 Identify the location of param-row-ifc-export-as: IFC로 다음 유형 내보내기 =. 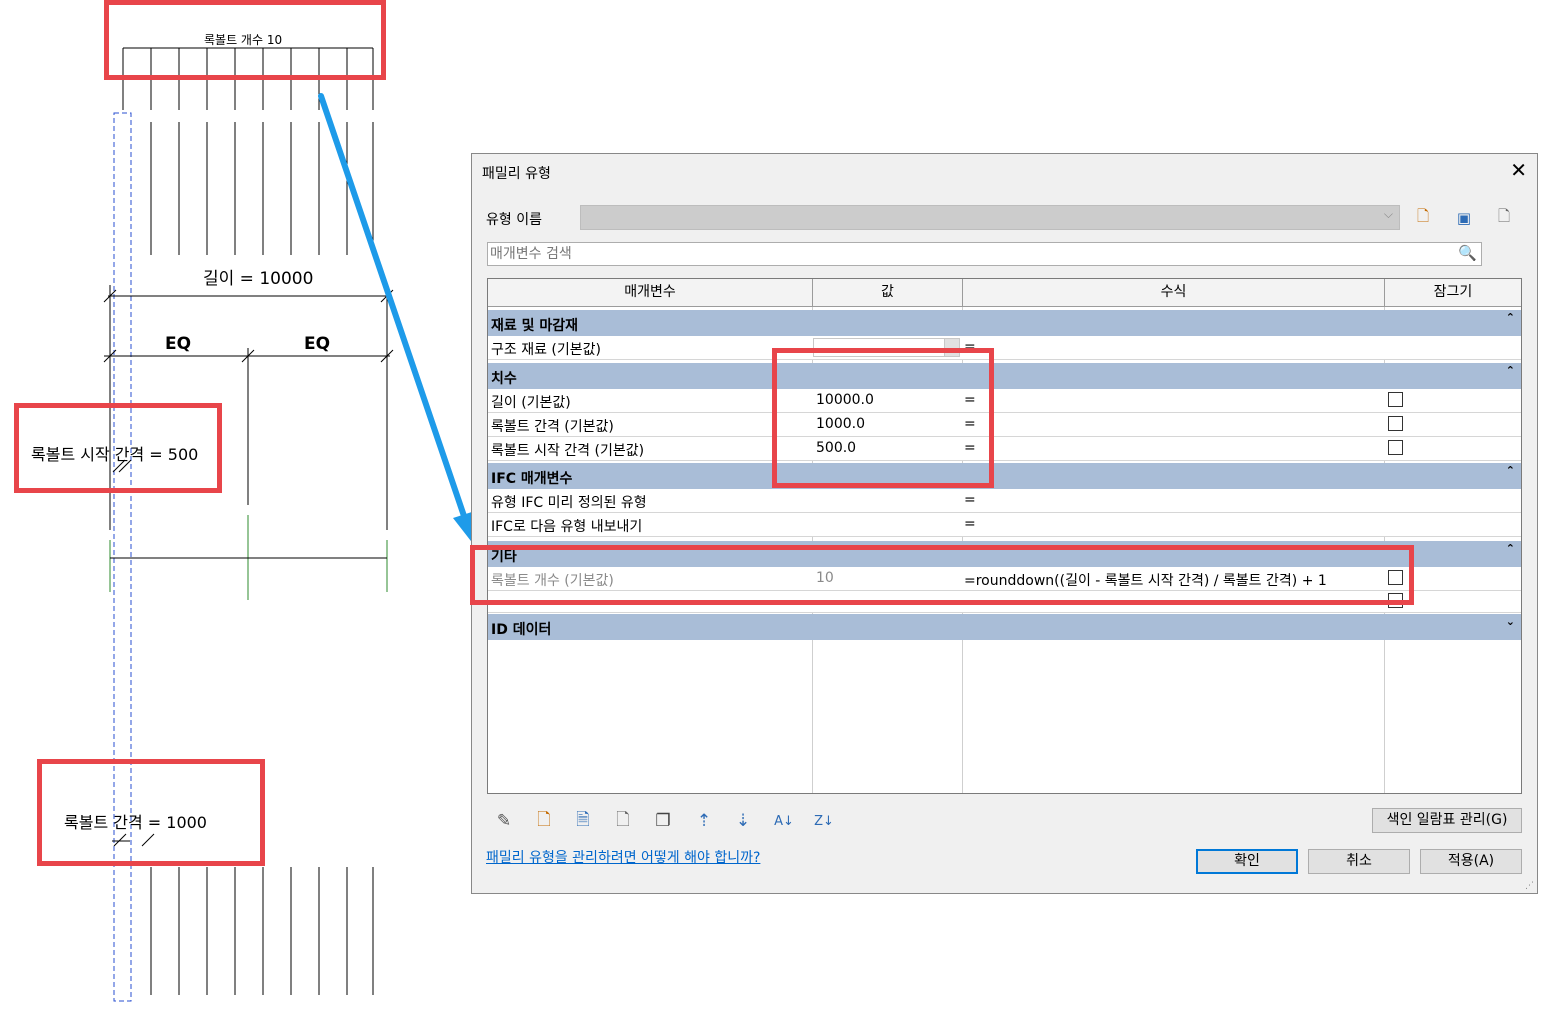
(1004, 525).